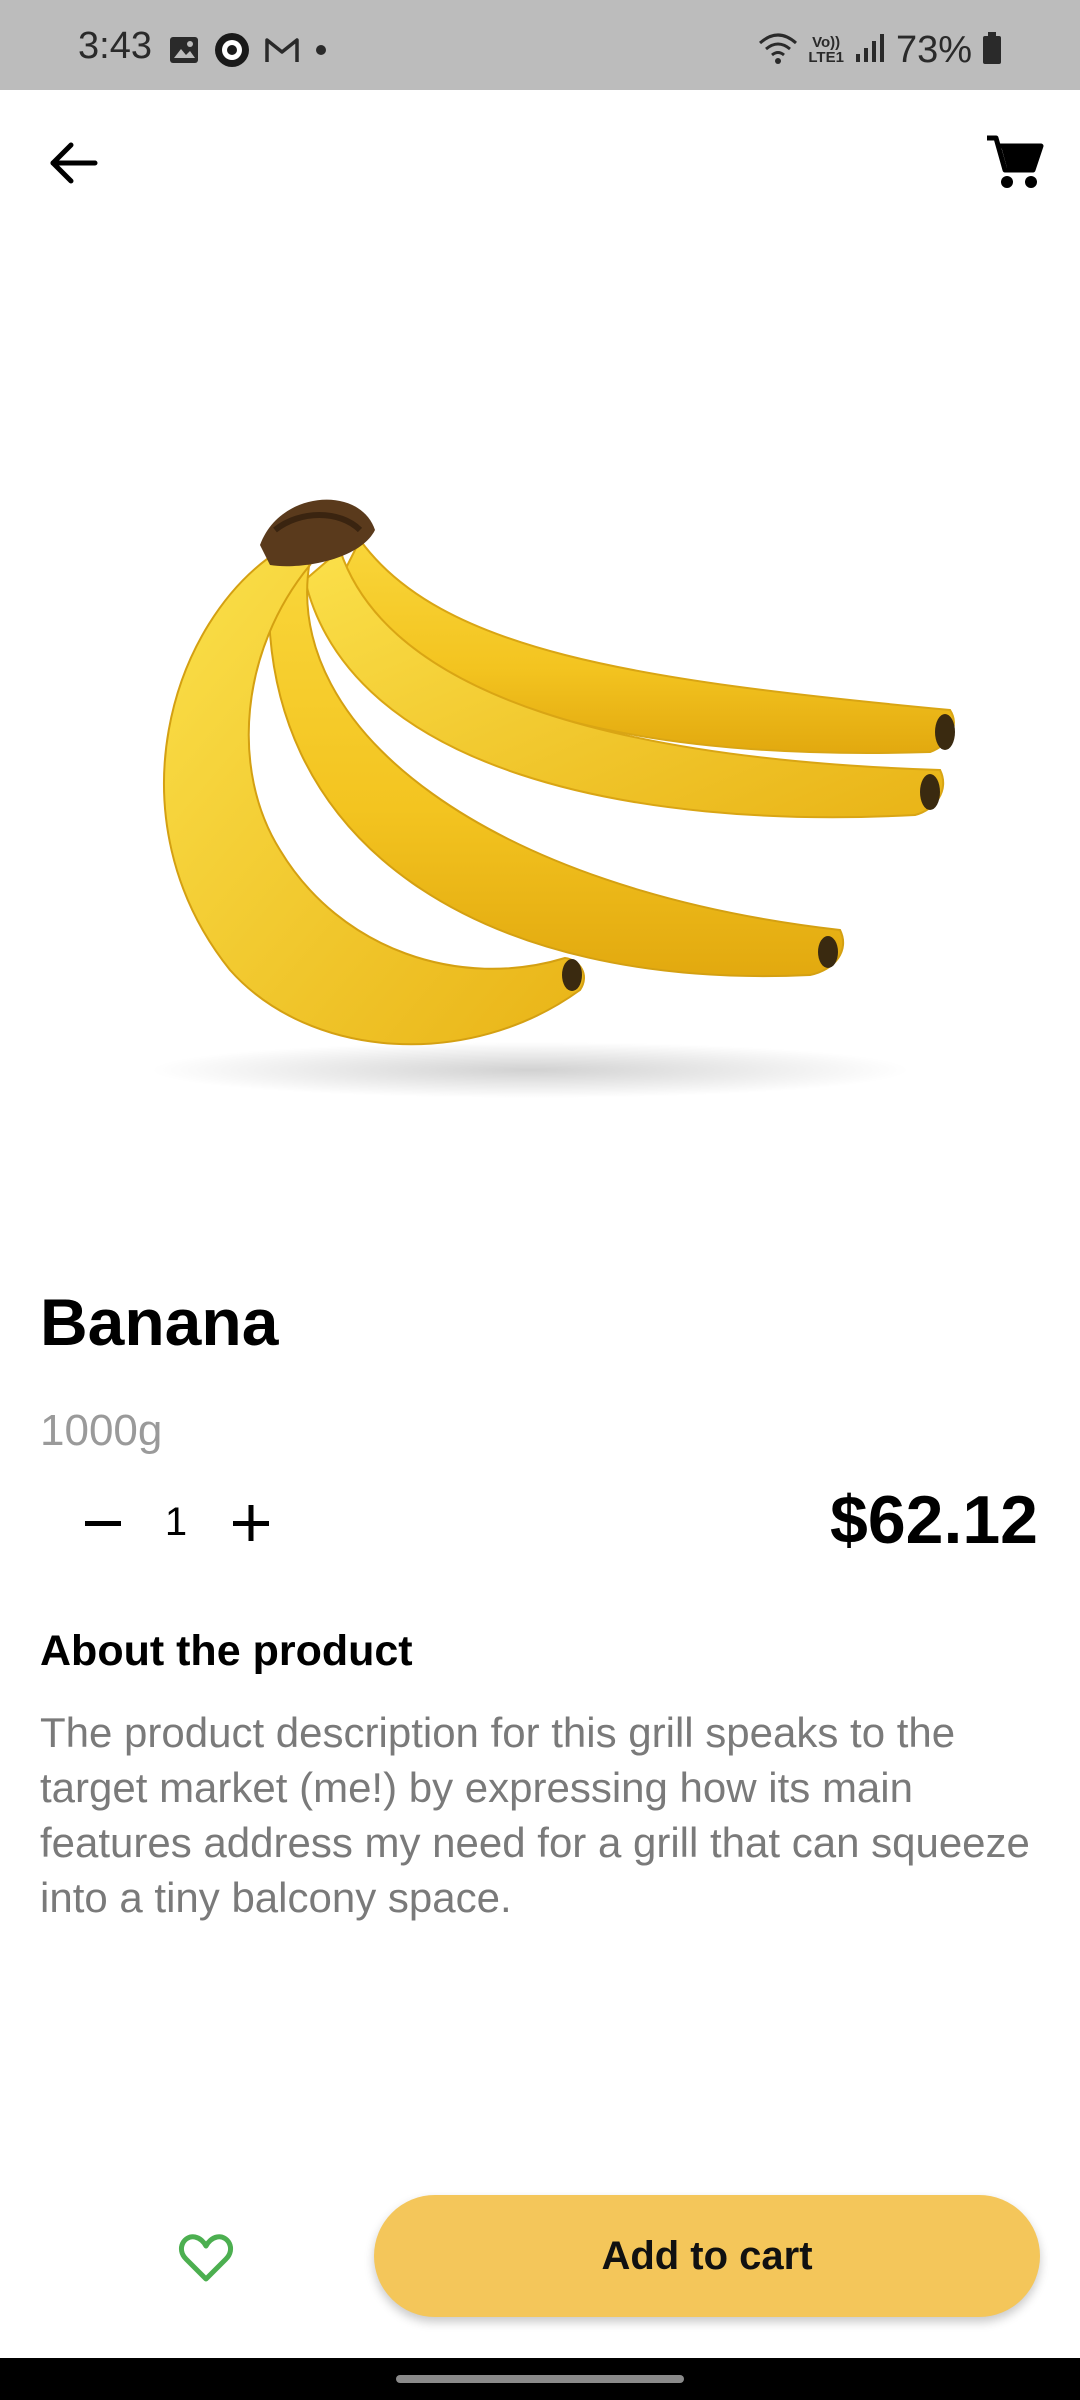 This screenshot has width=1080, height=2400. I want to click on heart-icon, so click(206, 2258).